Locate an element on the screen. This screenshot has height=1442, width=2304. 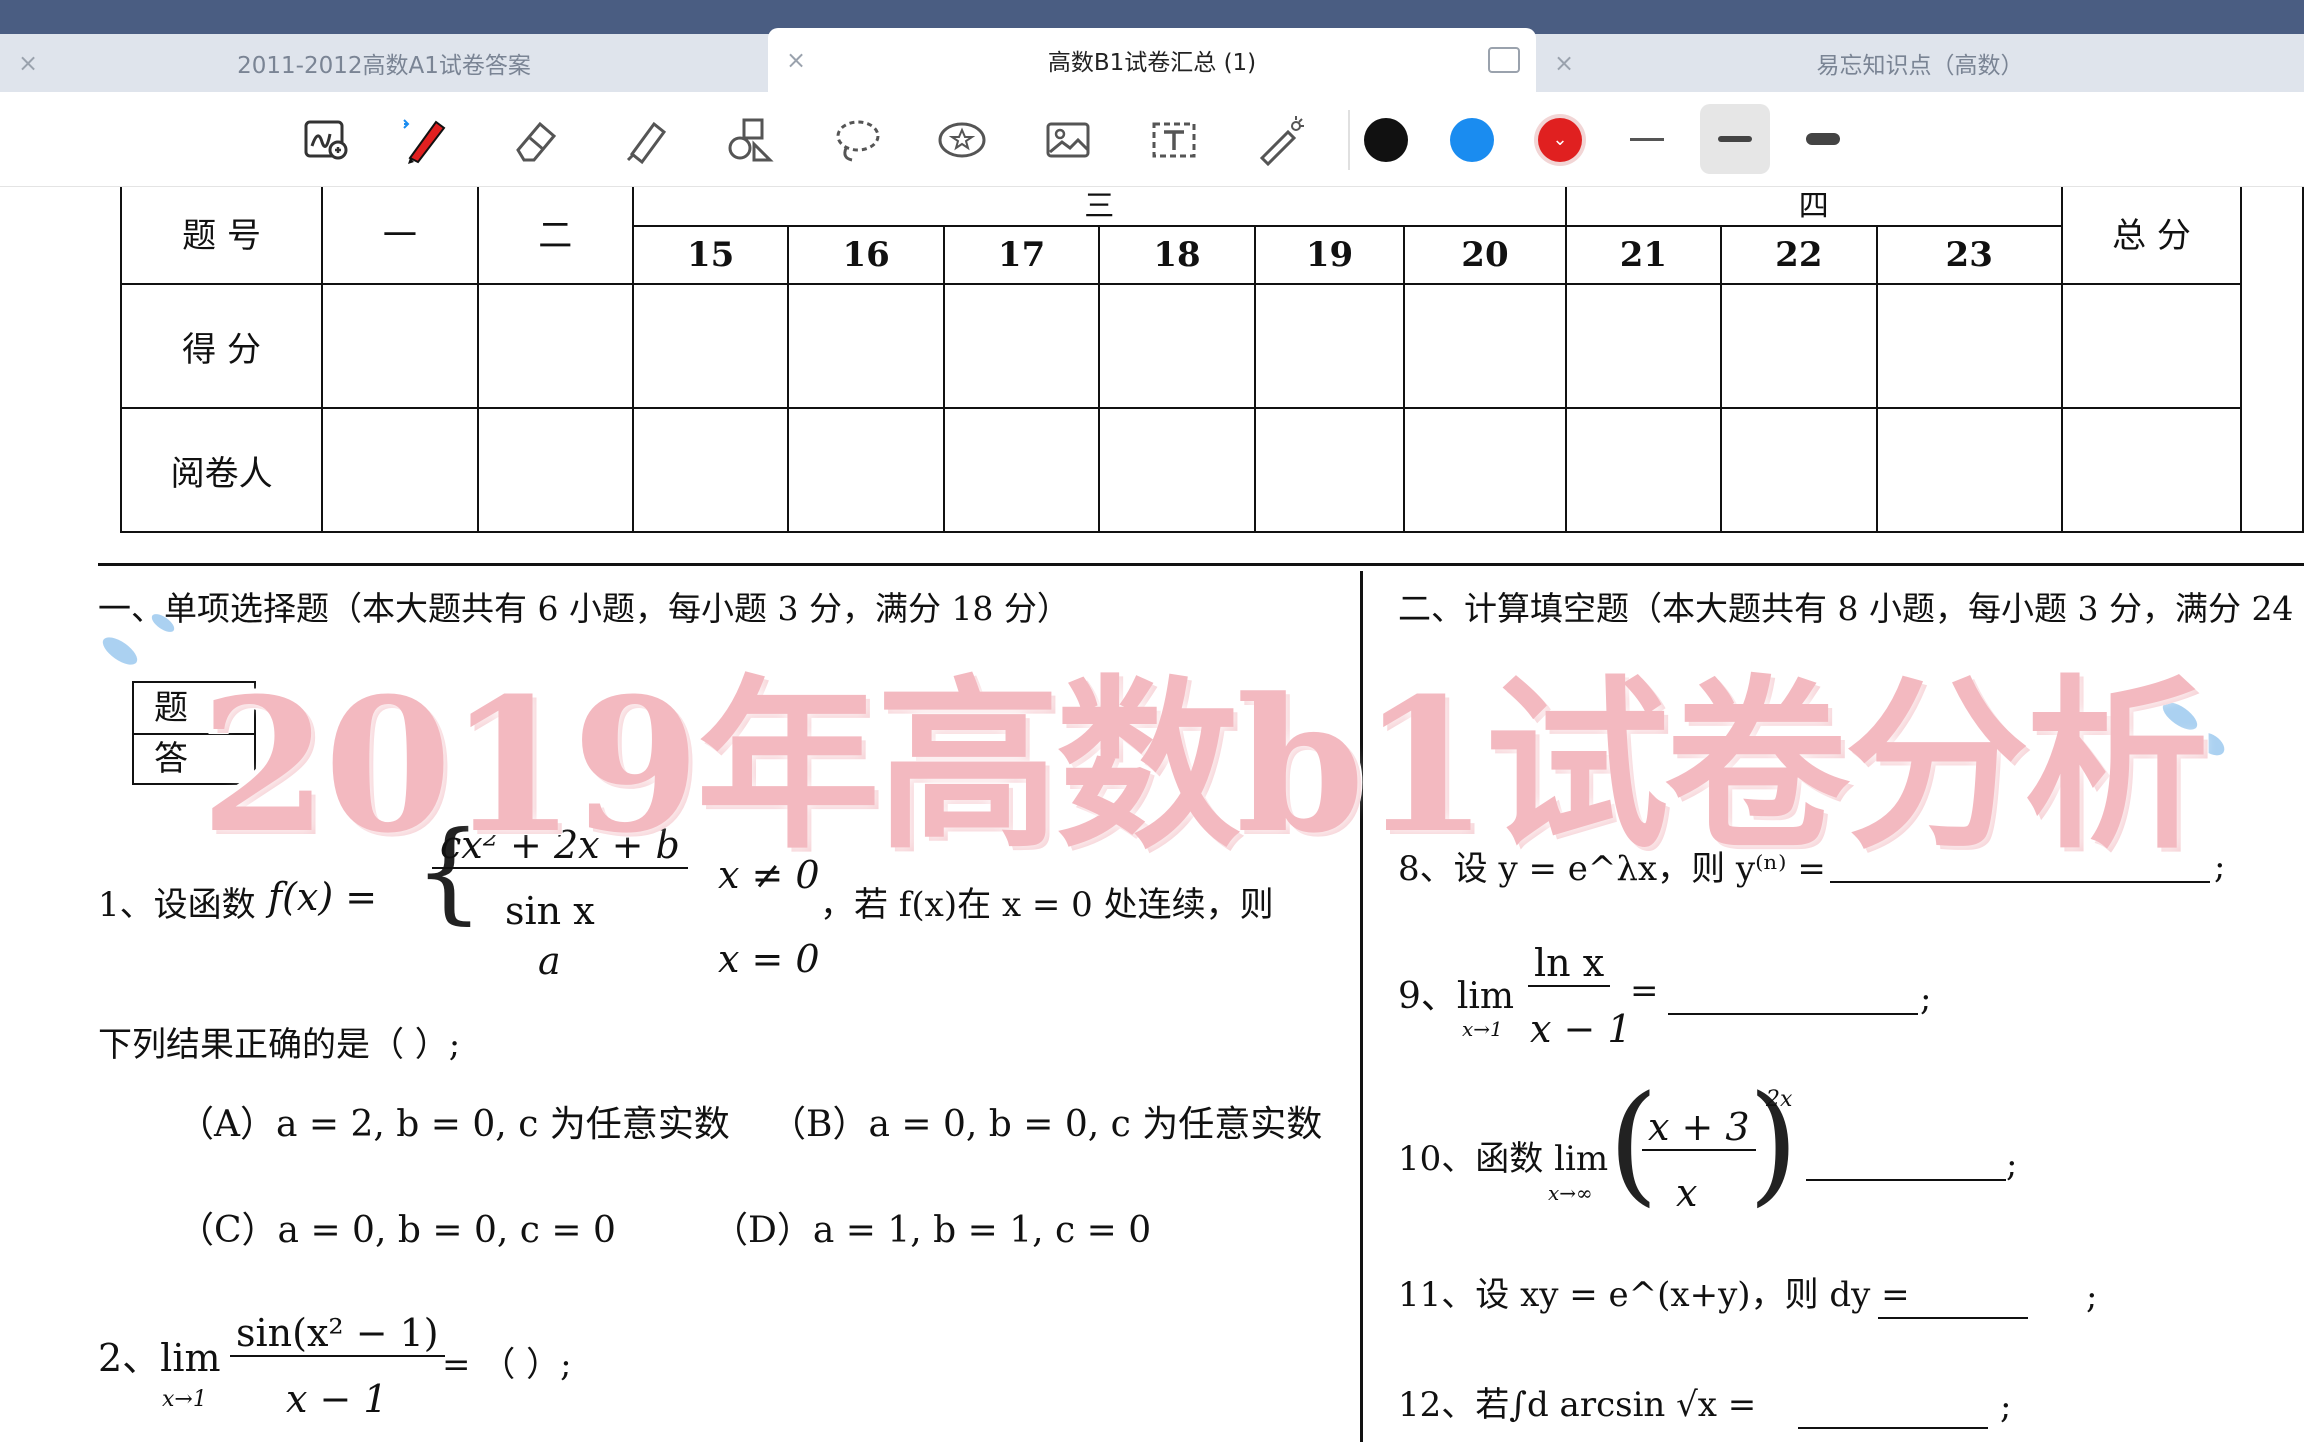
question-number: 19 is located at coordinates (1329, 255).